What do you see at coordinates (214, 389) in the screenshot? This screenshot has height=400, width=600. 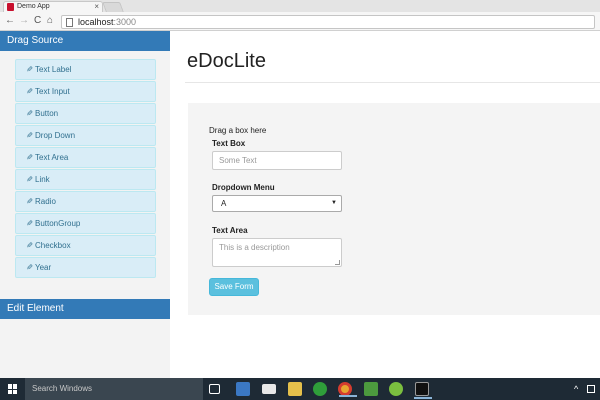 I see `task-view-icon` at bounding box center [214, 389].